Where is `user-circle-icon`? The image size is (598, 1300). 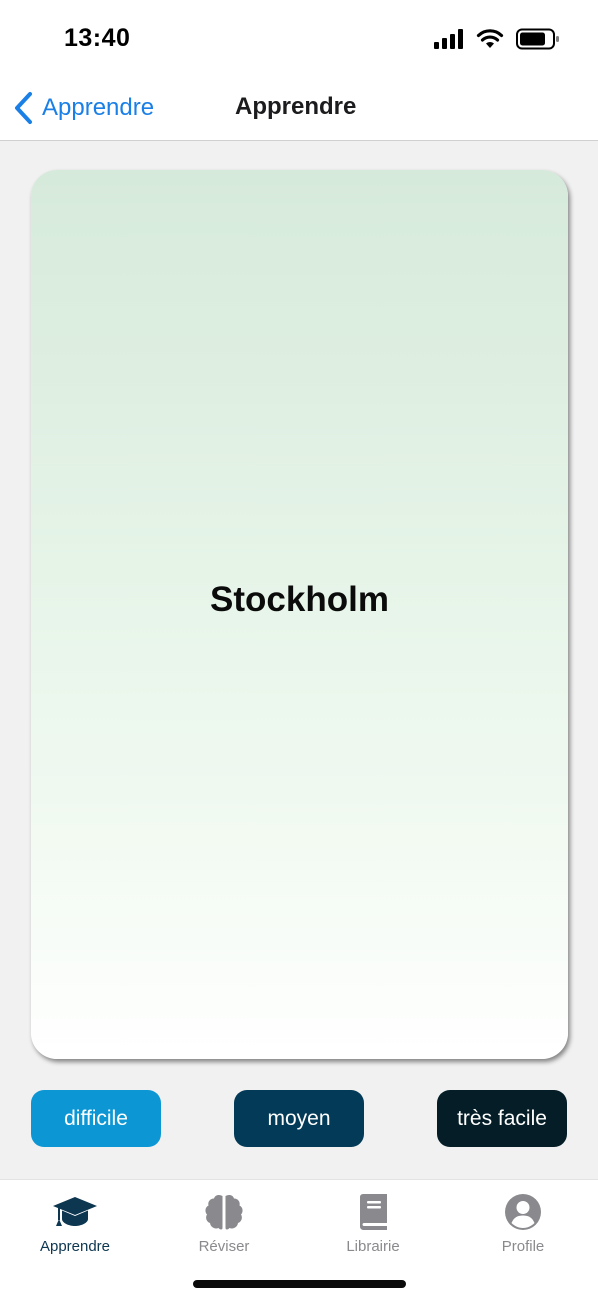
user-circle-icon is located at coordinates (523, 1212).